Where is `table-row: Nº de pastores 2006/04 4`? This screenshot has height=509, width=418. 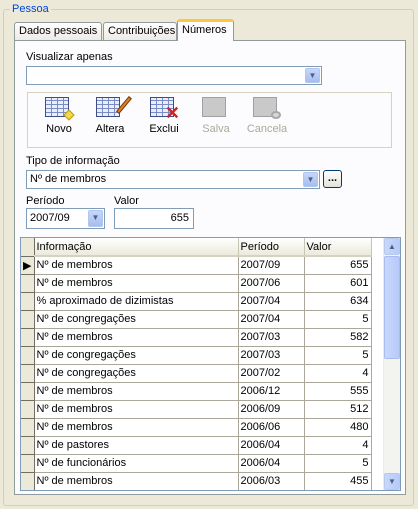 table-row: Nº de pastores 2006/04 4 is located at coordinates (196, 445).